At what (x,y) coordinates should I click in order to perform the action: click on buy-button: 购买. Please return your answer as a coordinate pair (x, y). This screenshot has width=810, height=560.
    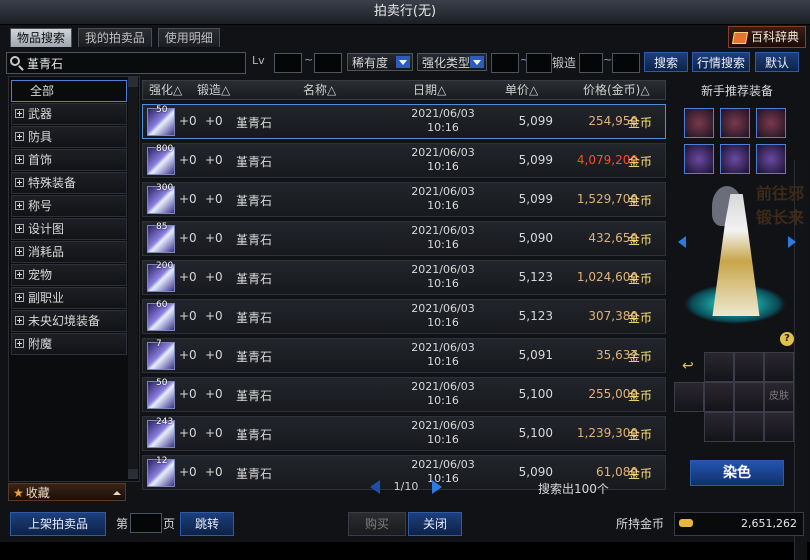
    Looking at the image, I should click on (377, 524).